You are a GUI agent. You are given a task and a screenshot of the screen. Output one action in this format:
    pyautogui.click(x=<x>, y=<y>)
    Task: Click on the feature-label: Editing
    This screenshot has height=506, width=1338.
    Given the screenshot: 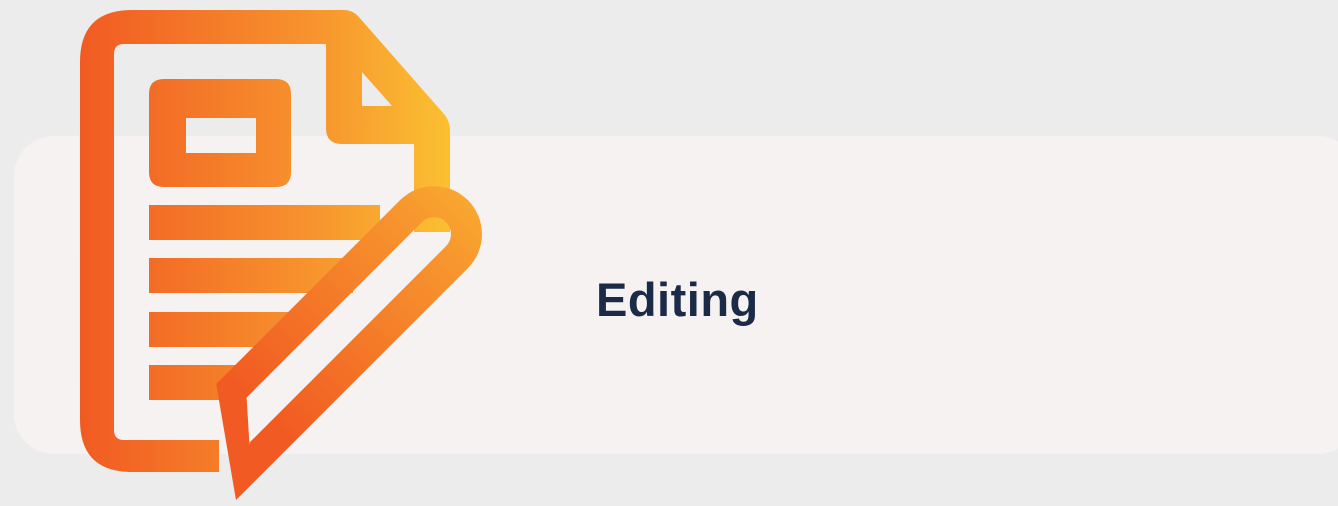 What is the action you would take?
    pyautogui.click(x=677, y=299)
    